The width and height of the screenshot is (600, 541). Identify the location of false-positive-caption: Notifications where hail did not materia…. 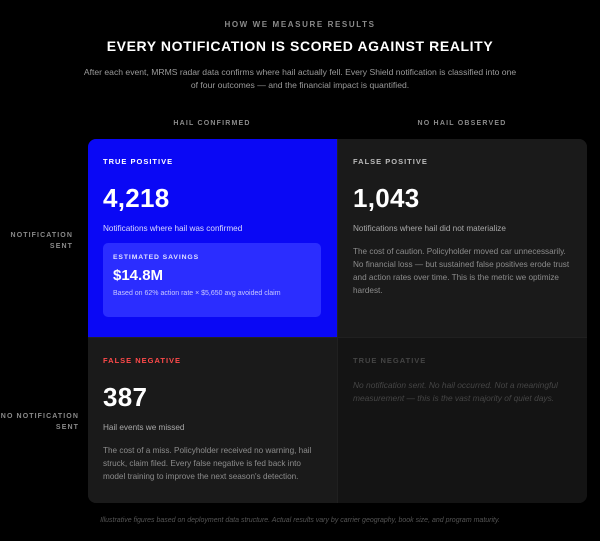
(429, 228).